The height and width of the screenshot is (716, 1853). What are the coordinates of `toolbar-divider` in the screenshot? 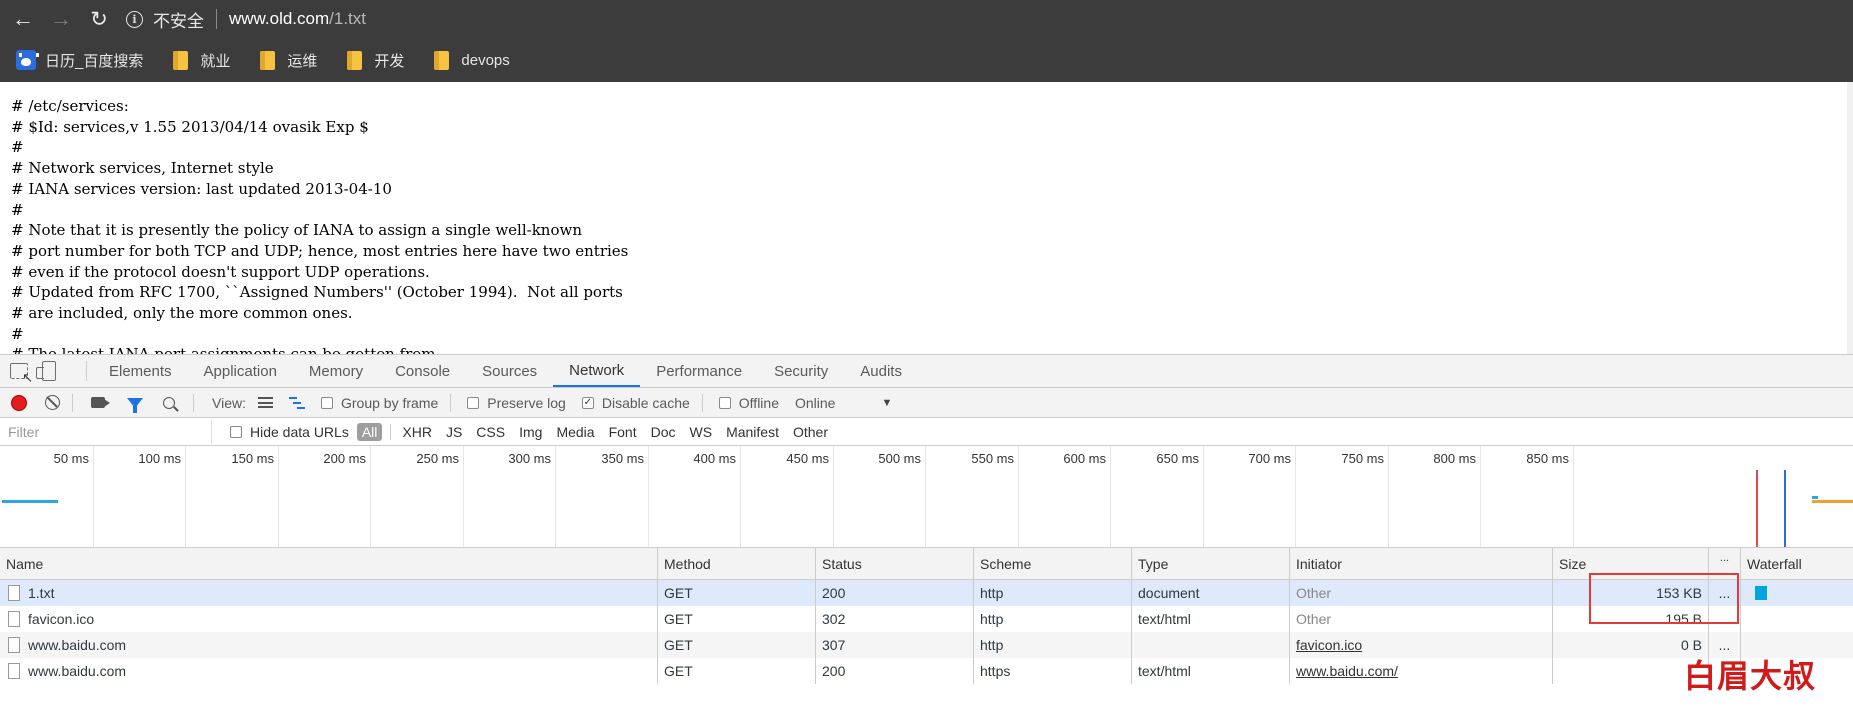 It's located at (702, 402).